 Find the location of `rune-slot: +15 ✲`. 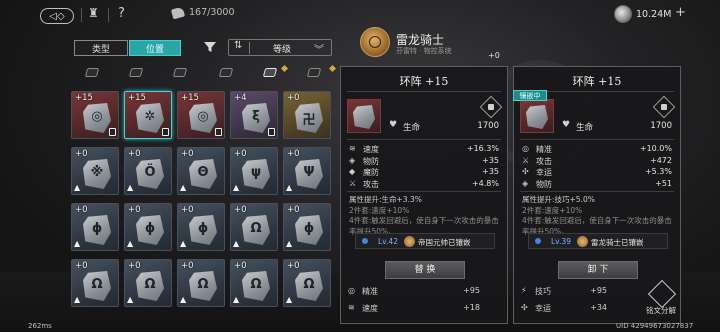

rune-slot: +15 ✲ is located at coordinates (148, 115).